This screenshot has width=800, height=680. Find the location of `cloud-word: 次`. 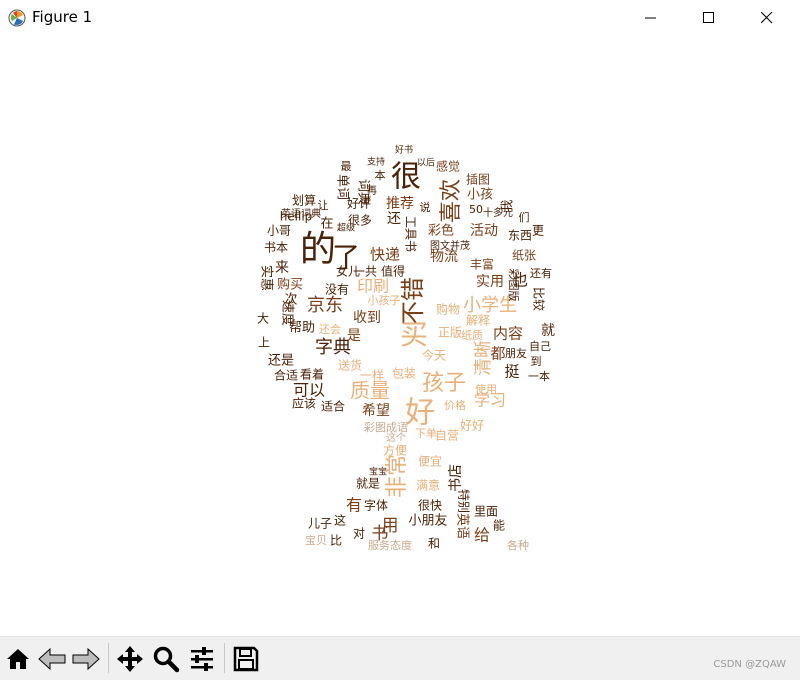

cloud-word: 次 is located at coordinates (290, 300).